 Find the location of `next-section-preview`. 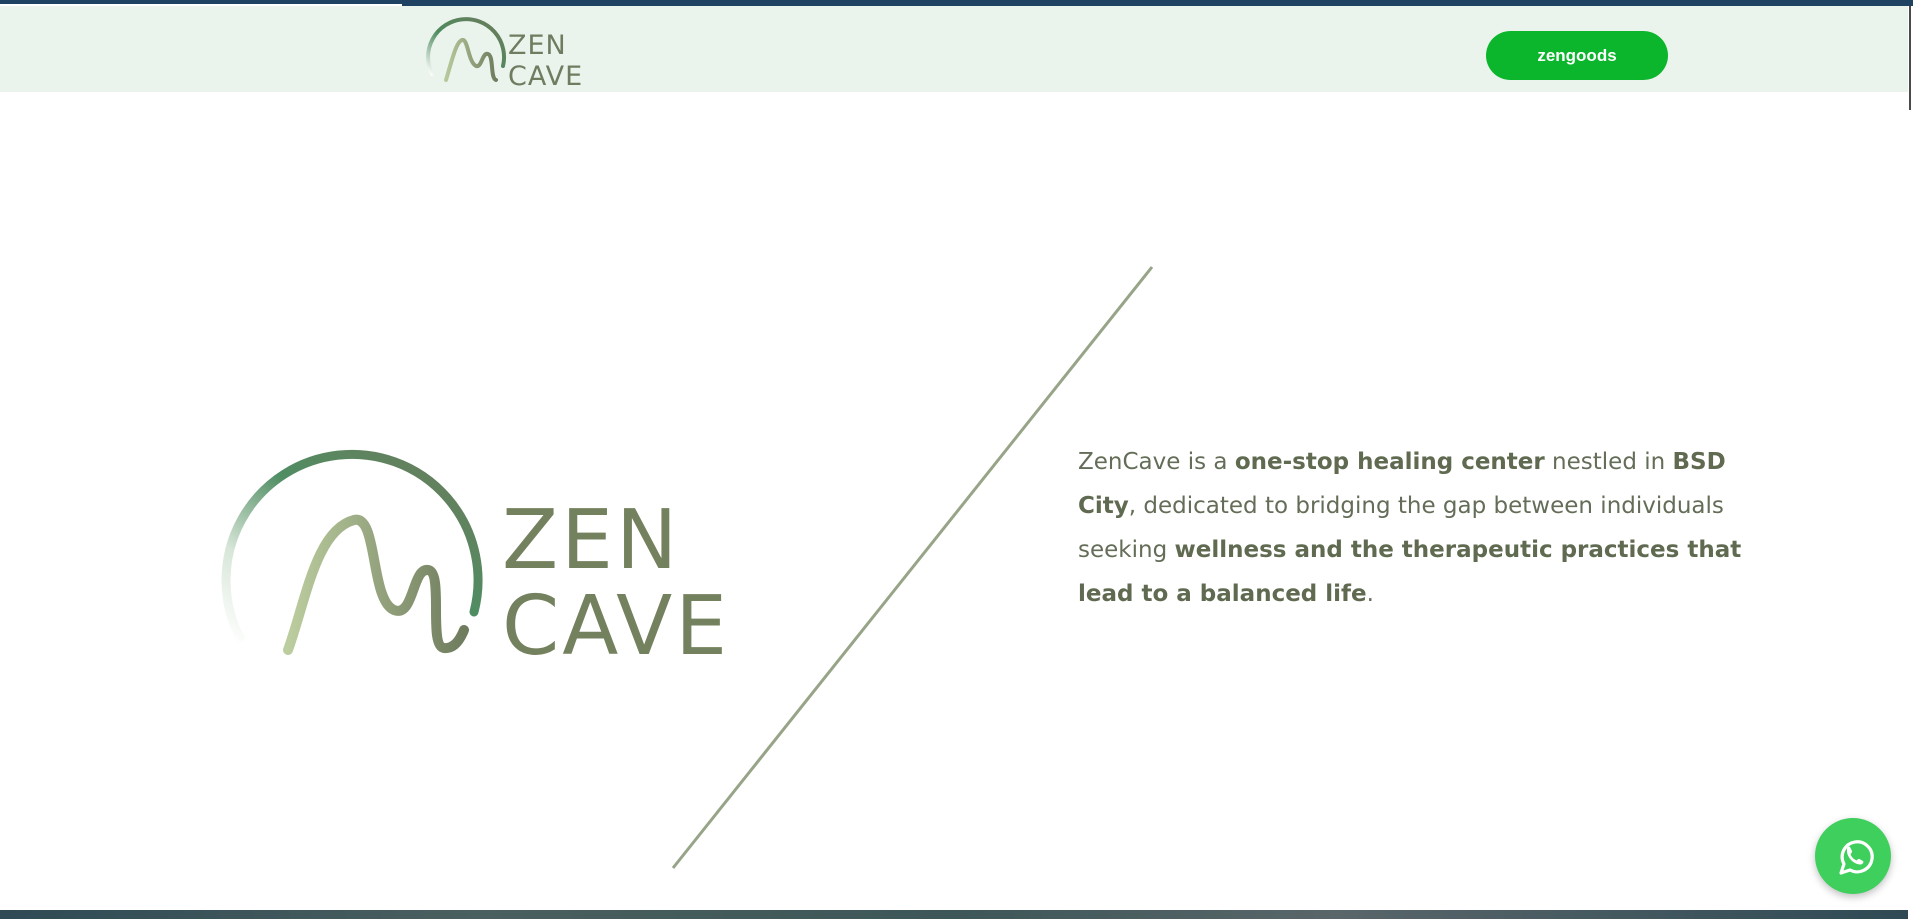

next-section-preview is located at coordinates (954, 914).